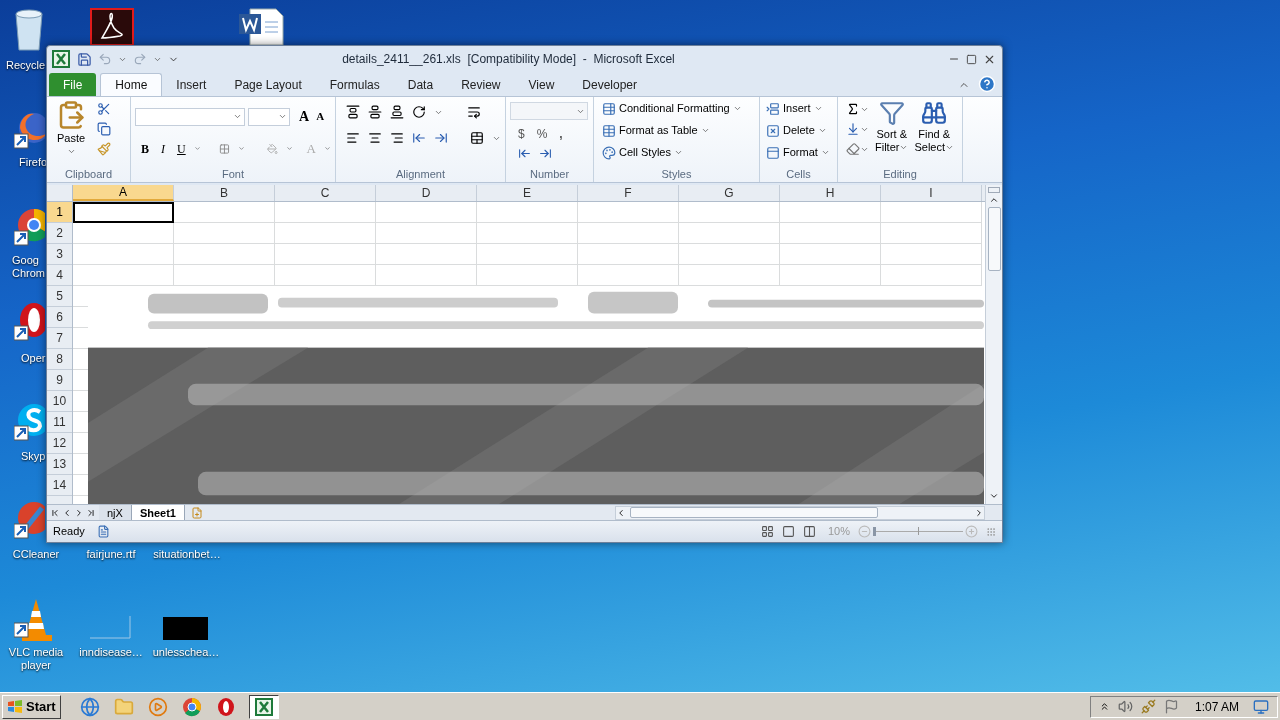  What do you see at coordinates (375, 112) in the screenshot?
I see `align-middle-icon` at bounding box center [375, 112].